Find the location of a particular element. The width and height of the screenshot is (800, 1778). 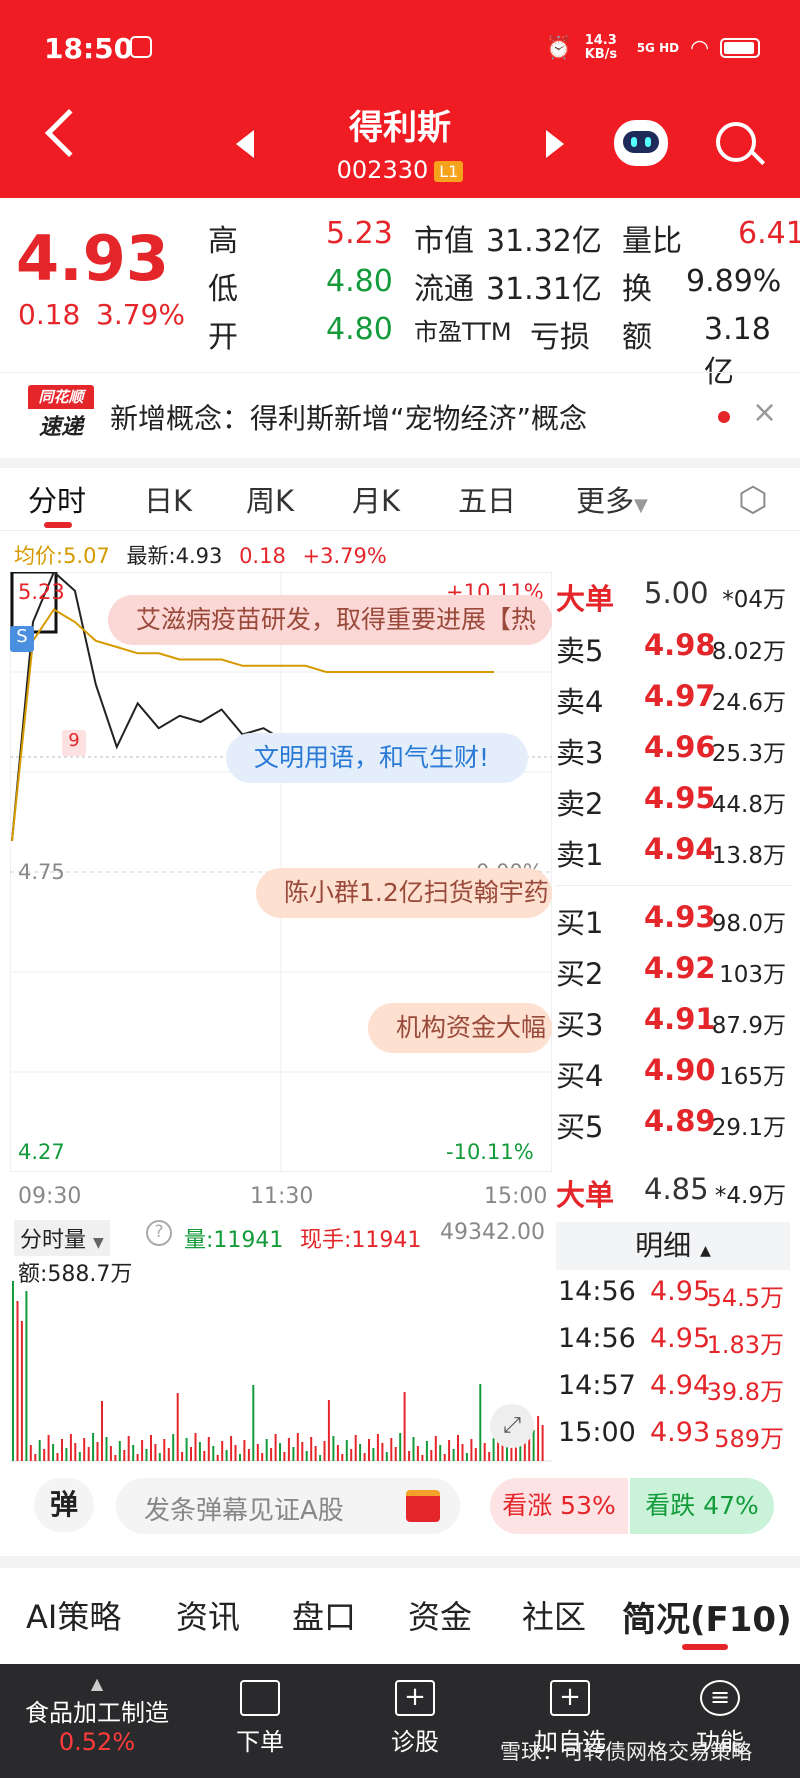

bid-label: 买5 is located at coordinates (580, 1127).